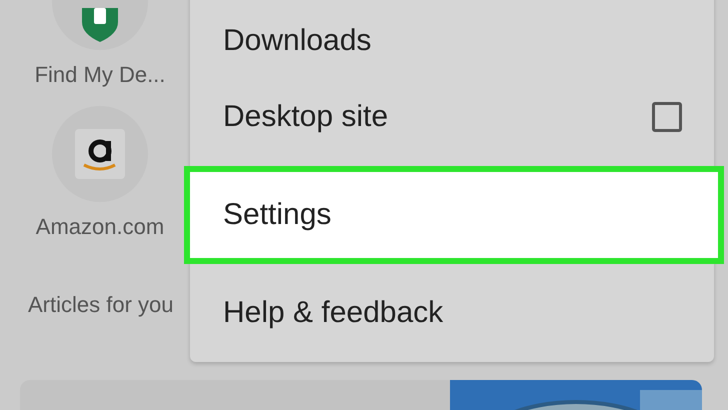 The image size is (728, 410). What do you see at coordinates (454, 34) in the screenshot?
I see `menu-item: Downloads` at bounding box center [454, 34].